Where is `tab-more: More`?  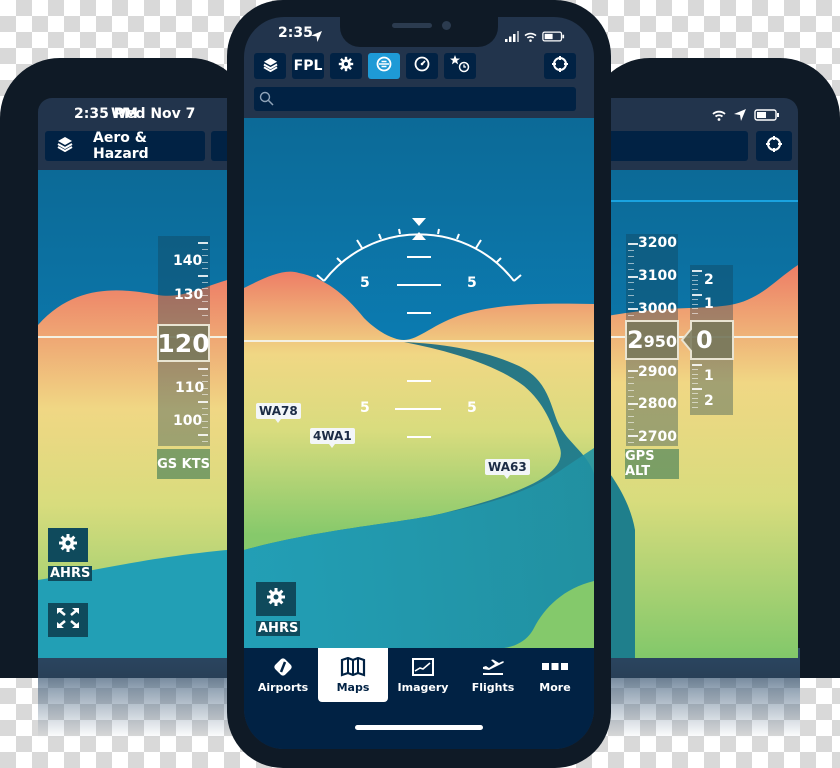 tab-more: More is located at coordinates (555, 675).